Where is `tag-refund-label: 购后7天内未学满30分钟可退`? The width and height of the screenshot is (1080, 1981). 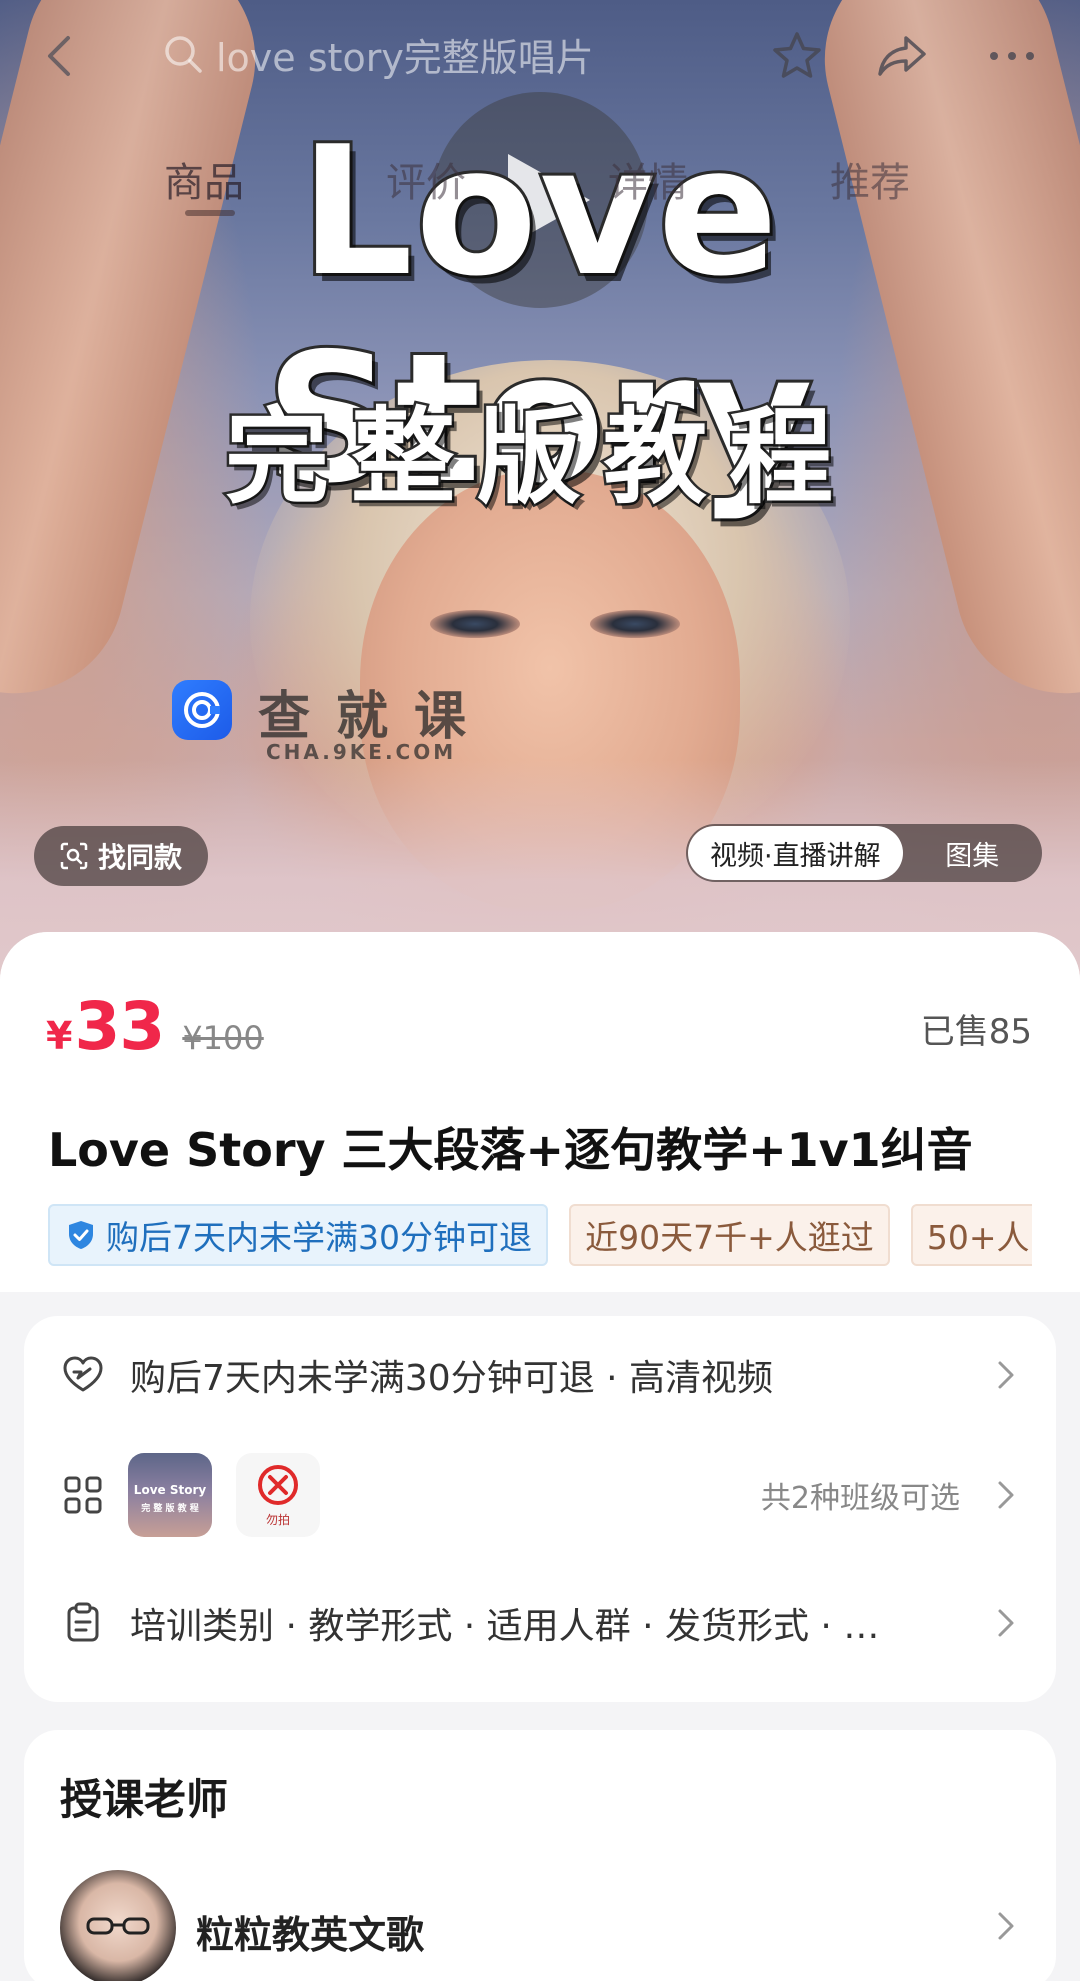
tag-refund-label: 购后7天内未学满30分钟可退 is located at coordinates (319, 1237).